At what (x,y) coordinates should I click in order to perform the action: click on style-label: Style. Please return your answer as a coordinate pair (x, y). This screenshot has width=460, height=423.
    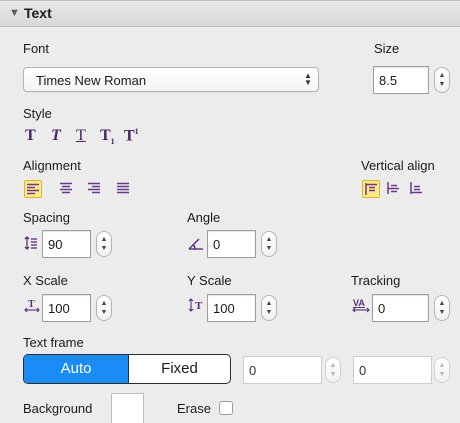
    Looking at the image, I should click on (37, 113).